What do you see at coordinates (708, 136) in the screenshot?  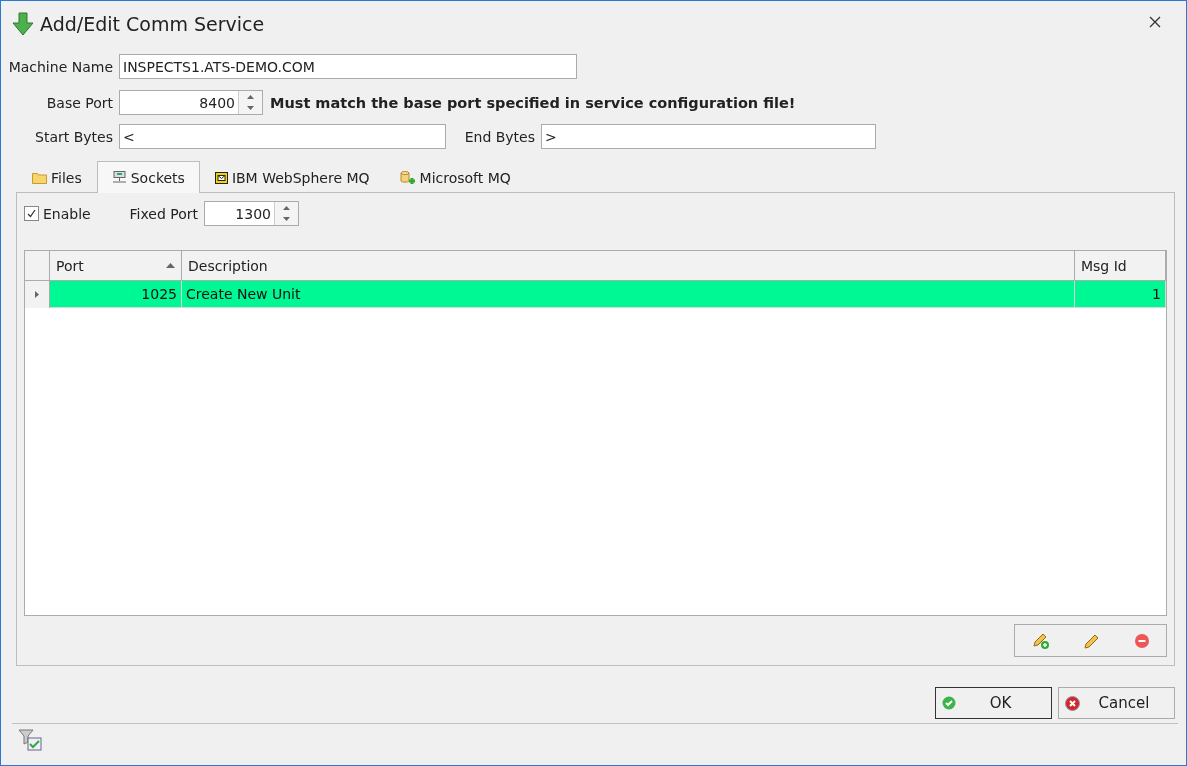 I see `end-bytes-field: >` at bounding box center [708, 136].